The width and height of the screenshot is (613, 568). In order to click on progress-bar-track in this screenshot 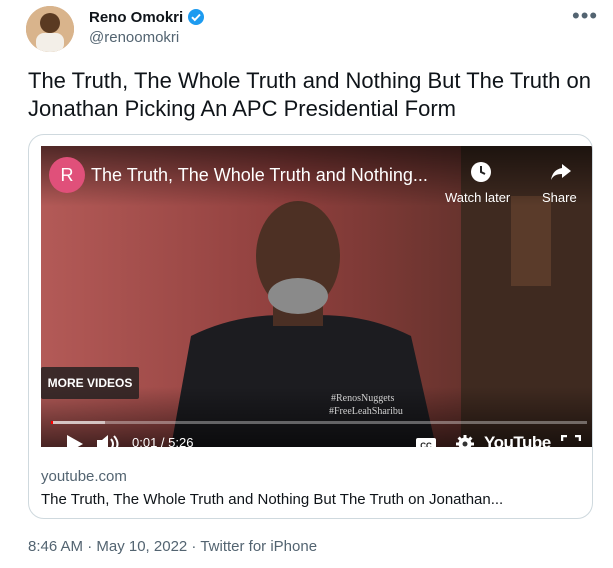, I will do `click(319, 422)`.